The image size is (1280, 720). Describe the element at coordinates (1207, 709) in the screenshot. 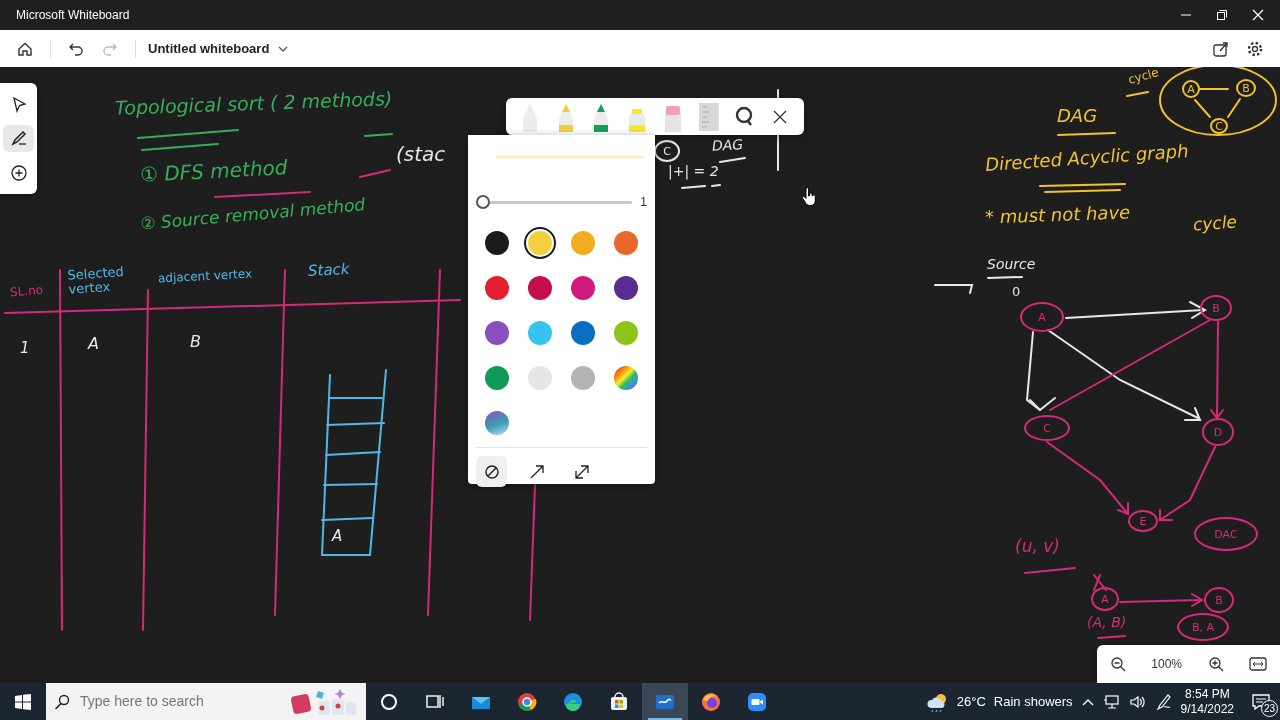

I see `clock-date: 9/14/2022` at that location.